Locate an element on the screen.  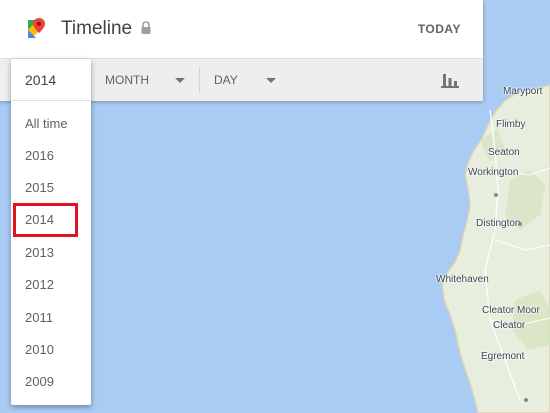
year-option-2010: 2010 is located at coordinates (39, 349).